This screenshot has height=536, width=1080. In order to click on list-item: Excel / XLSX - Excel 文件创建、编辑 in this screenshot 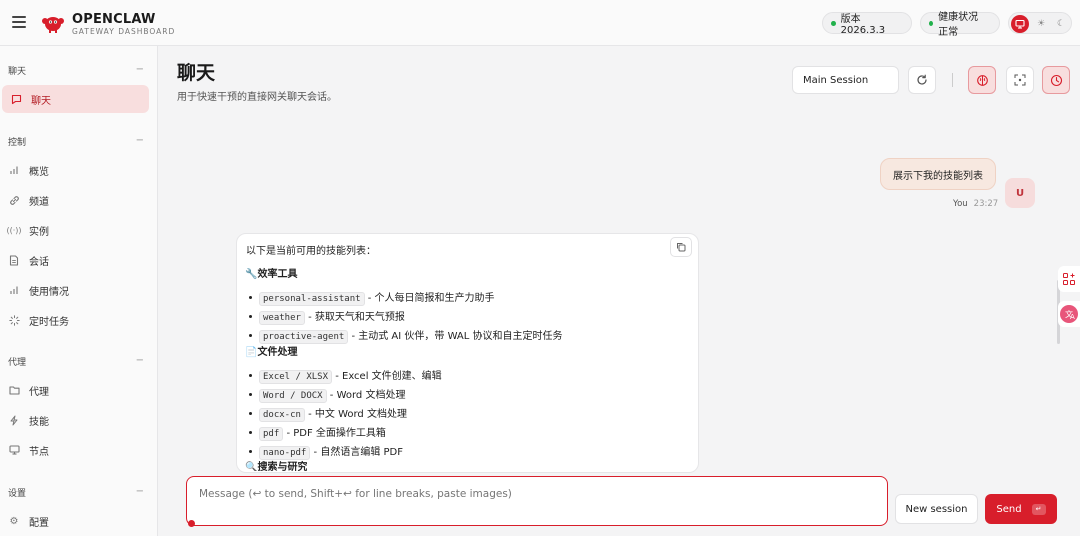, I will do `click(350, 375)`.